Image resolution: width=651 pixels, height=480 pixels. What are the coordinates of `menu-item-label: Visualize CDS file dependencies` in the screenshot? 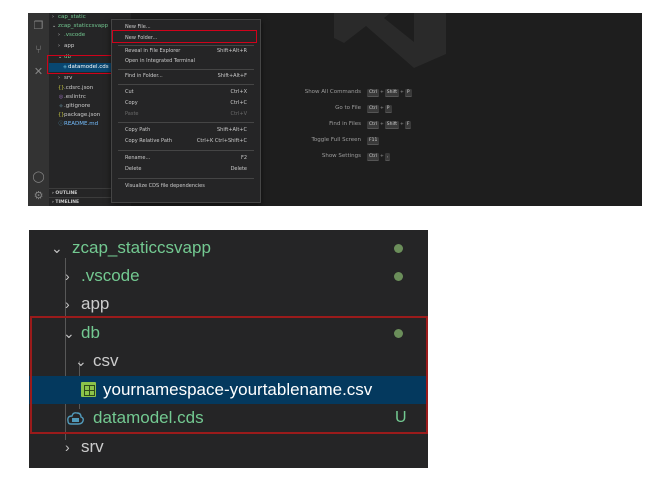 It's located at (165, 186).